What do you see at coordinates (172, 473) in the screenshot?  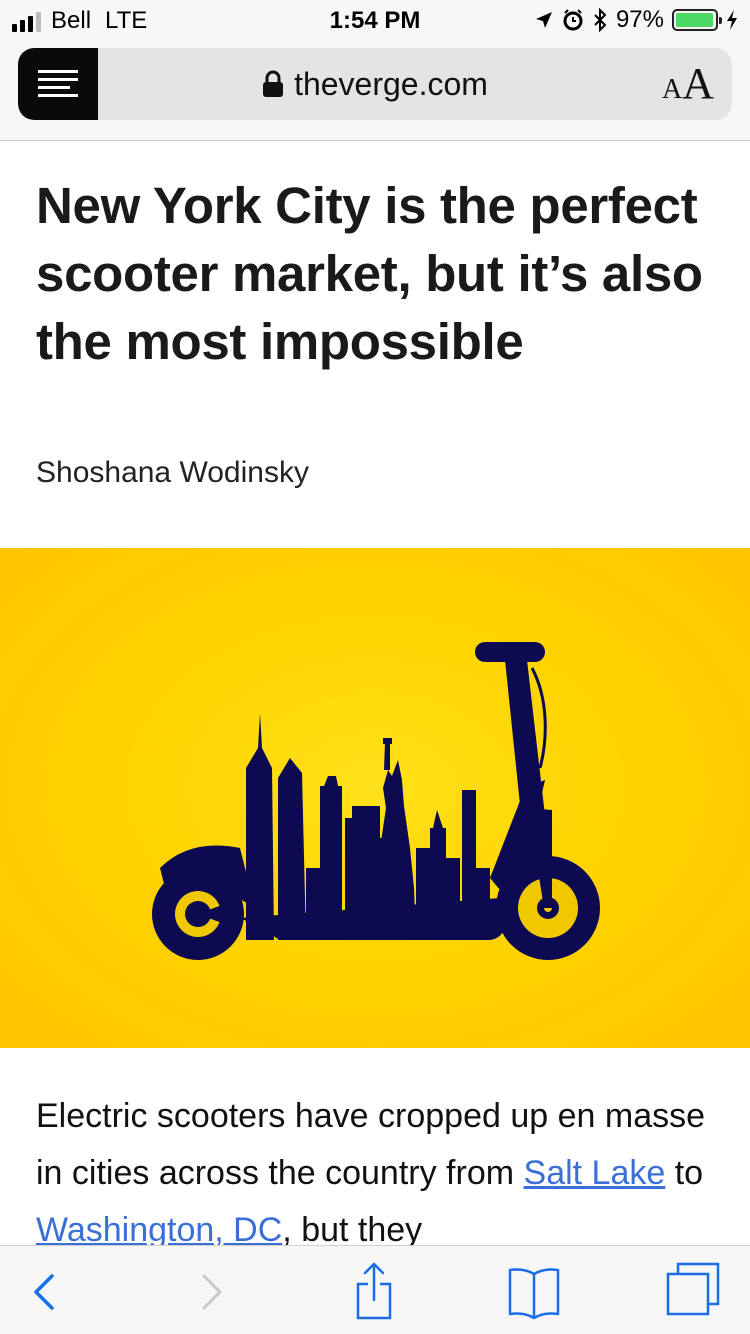 I see `article-author: Shoshana Wodinsky` at bounding box center [172, 473].